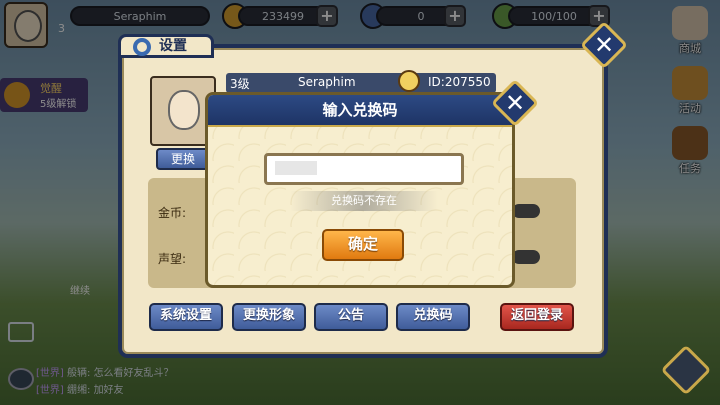  I want to click on profile-name: Seraphim, so click(327, 82).